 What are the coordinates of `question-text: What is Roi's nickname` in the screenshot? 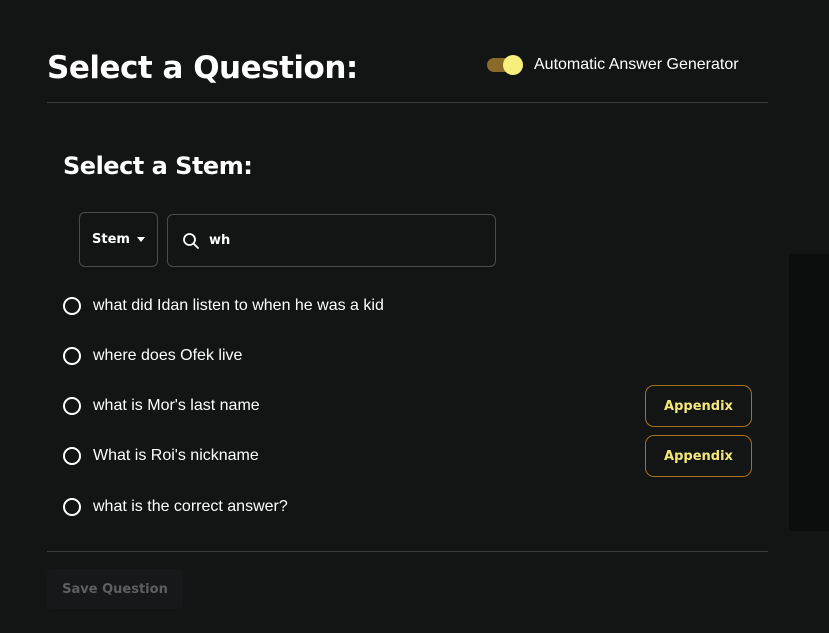 It's located at (176, 455).